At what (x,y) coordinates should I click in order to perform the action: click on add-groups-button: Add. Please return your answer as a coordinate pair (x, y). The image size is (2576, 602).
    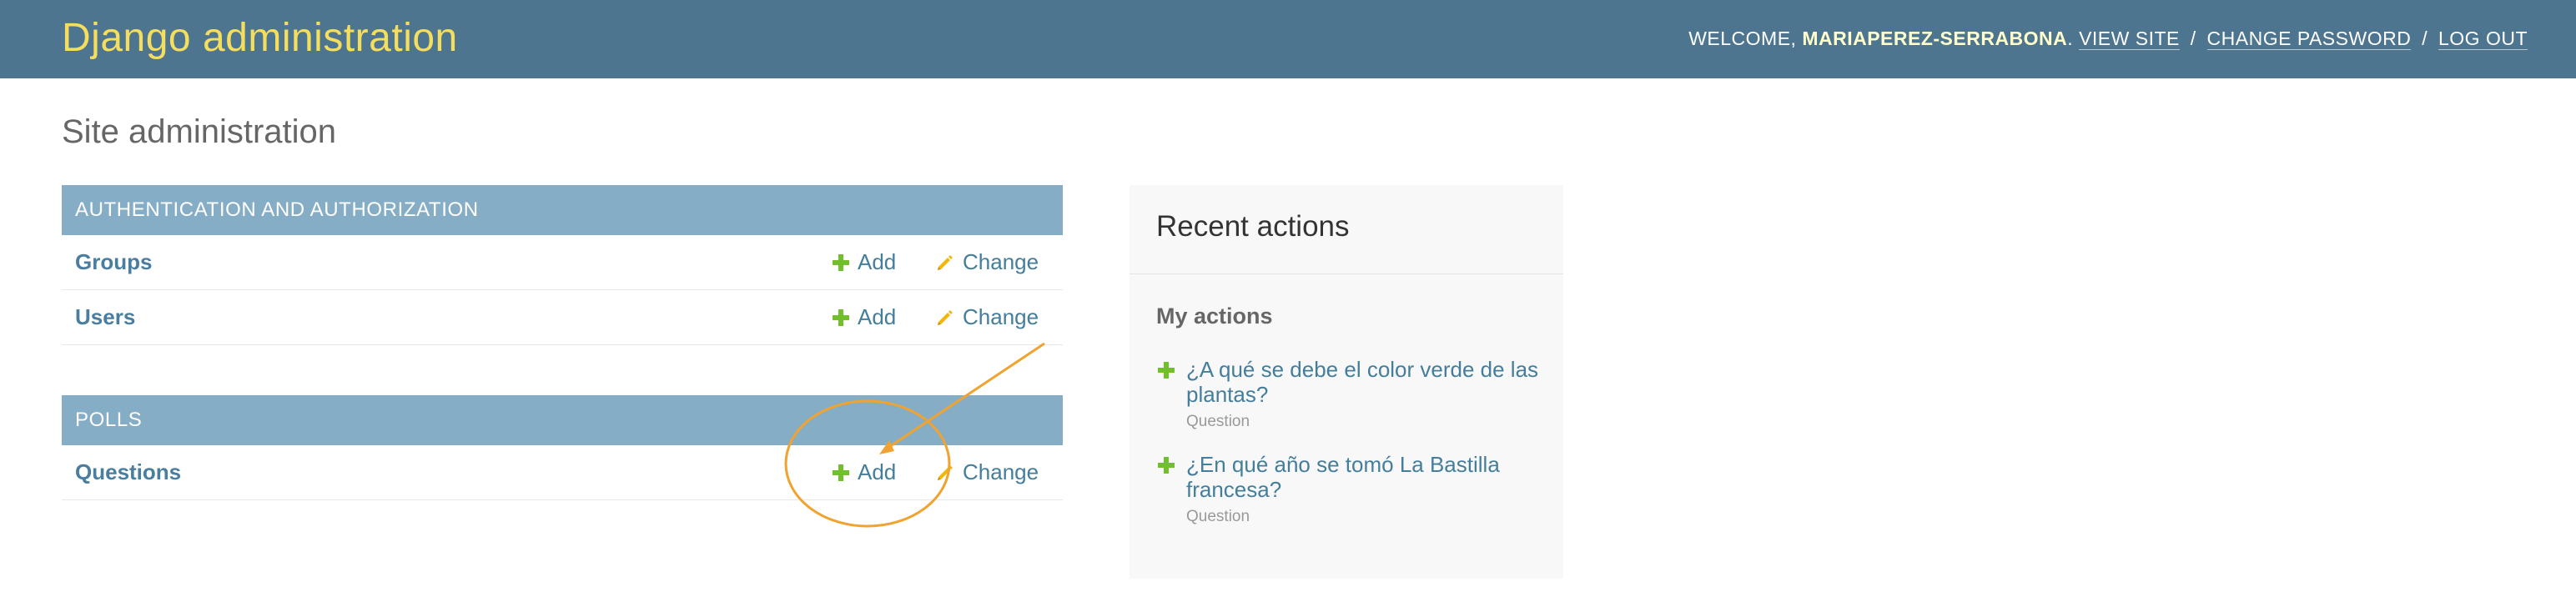
    Looking at the image, I should click on (864, 261).